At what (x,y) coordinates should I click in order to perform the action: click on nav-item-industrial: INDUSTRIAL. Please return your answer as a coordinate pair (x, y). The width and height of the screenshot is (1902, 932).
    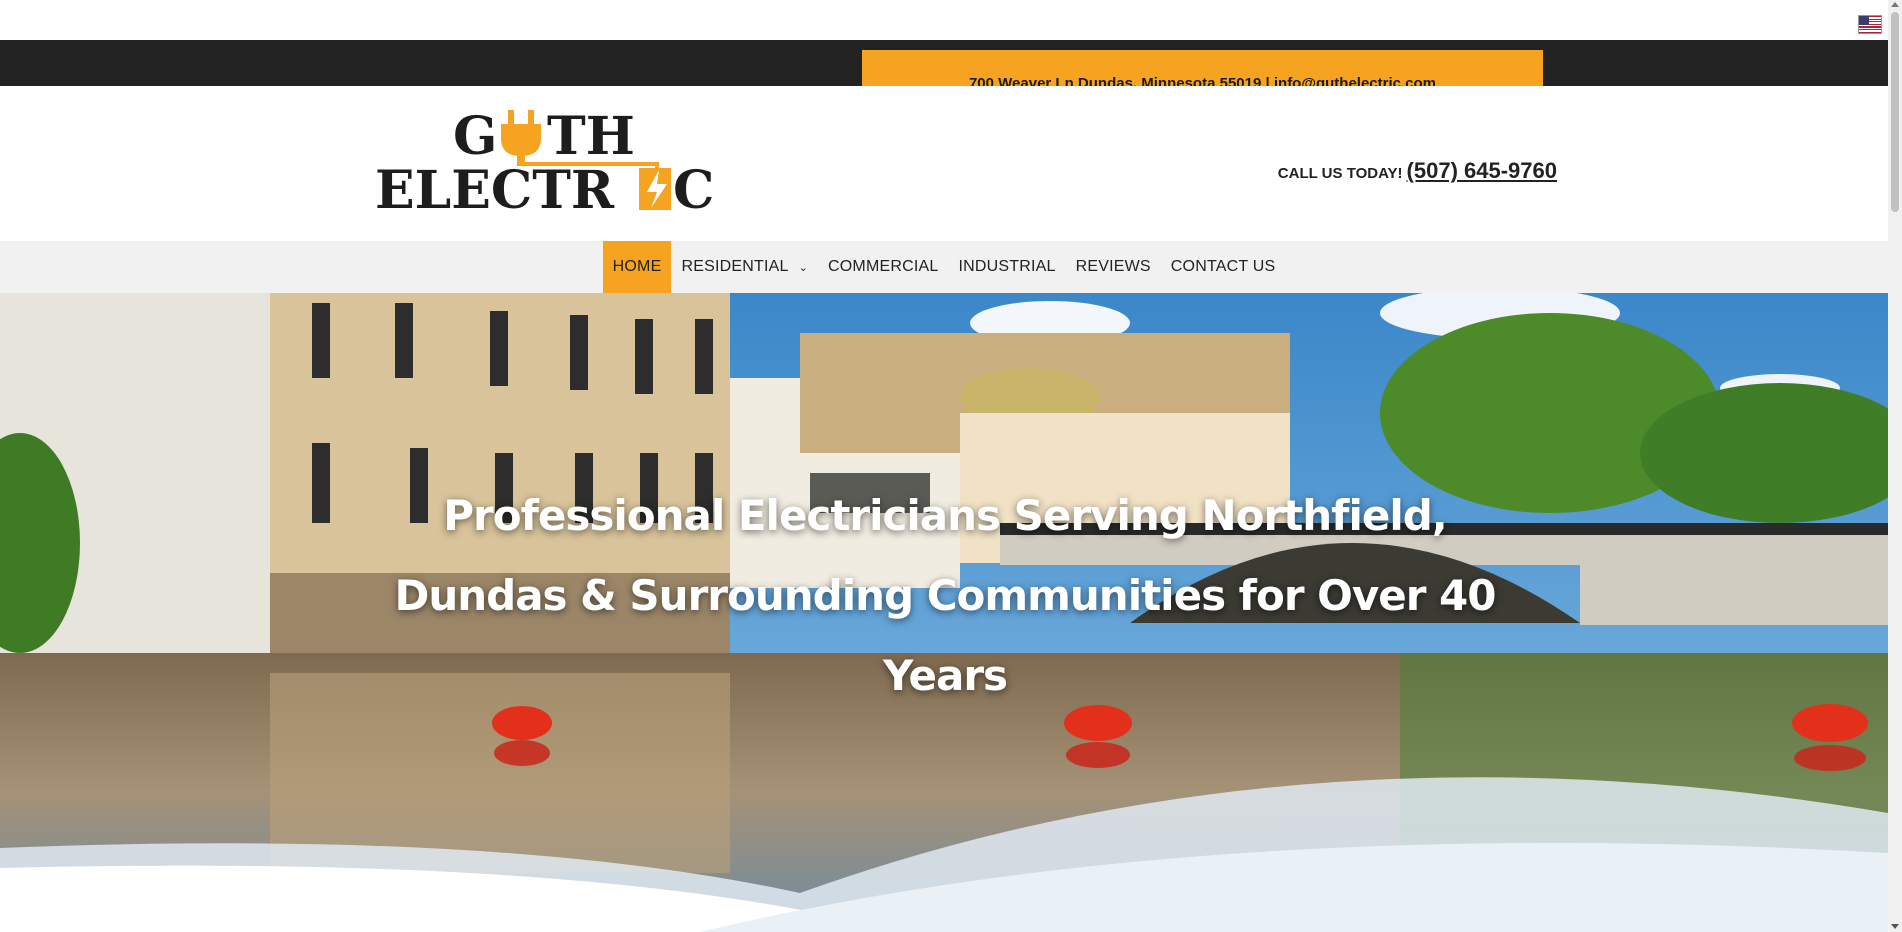
    Looking at the image, I should click on (1006, 267).